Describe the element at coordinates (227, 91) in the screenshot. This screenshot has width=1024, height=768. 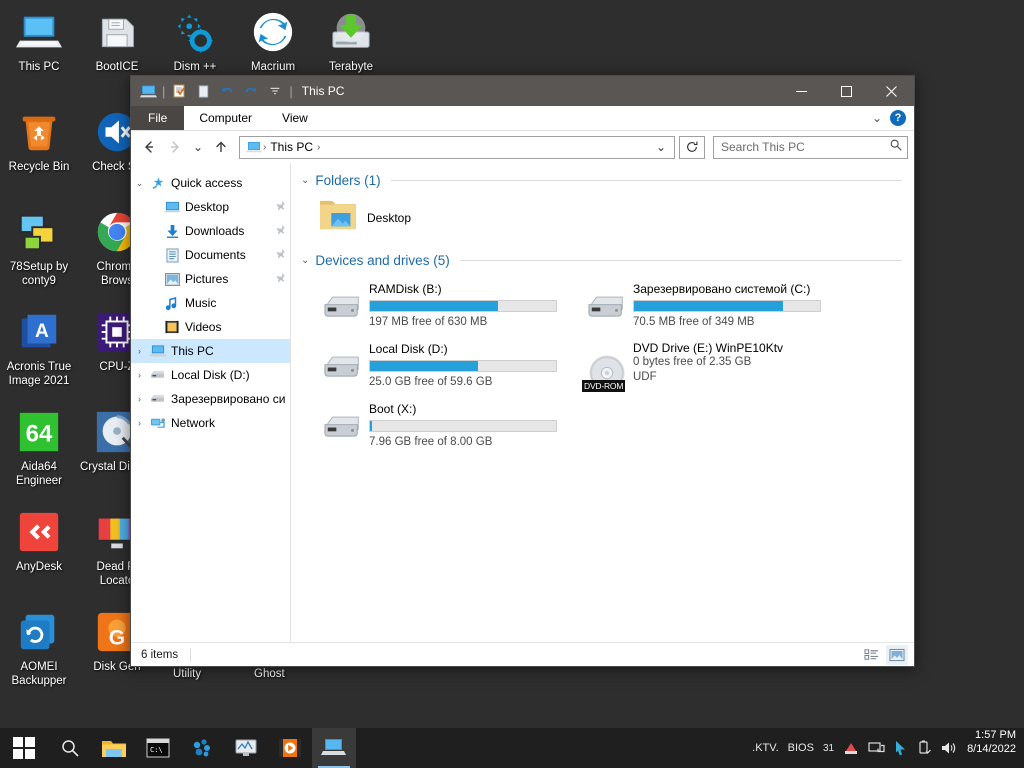
I see `undo-icon` at that location.